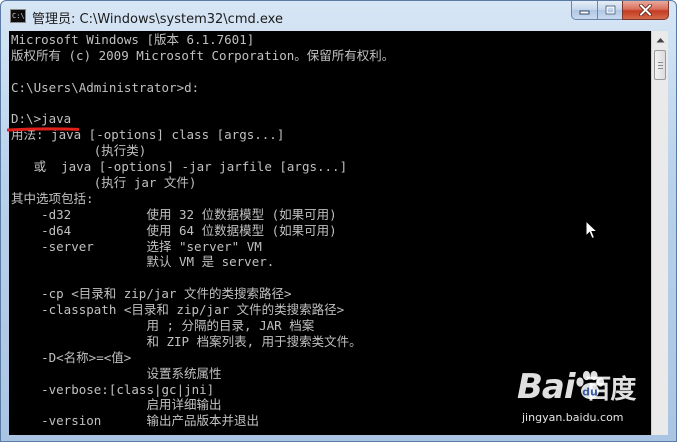  Describe the element at coordinates (592, 230) in the screenshot. I see `mouse-pointer-icon` at that location.